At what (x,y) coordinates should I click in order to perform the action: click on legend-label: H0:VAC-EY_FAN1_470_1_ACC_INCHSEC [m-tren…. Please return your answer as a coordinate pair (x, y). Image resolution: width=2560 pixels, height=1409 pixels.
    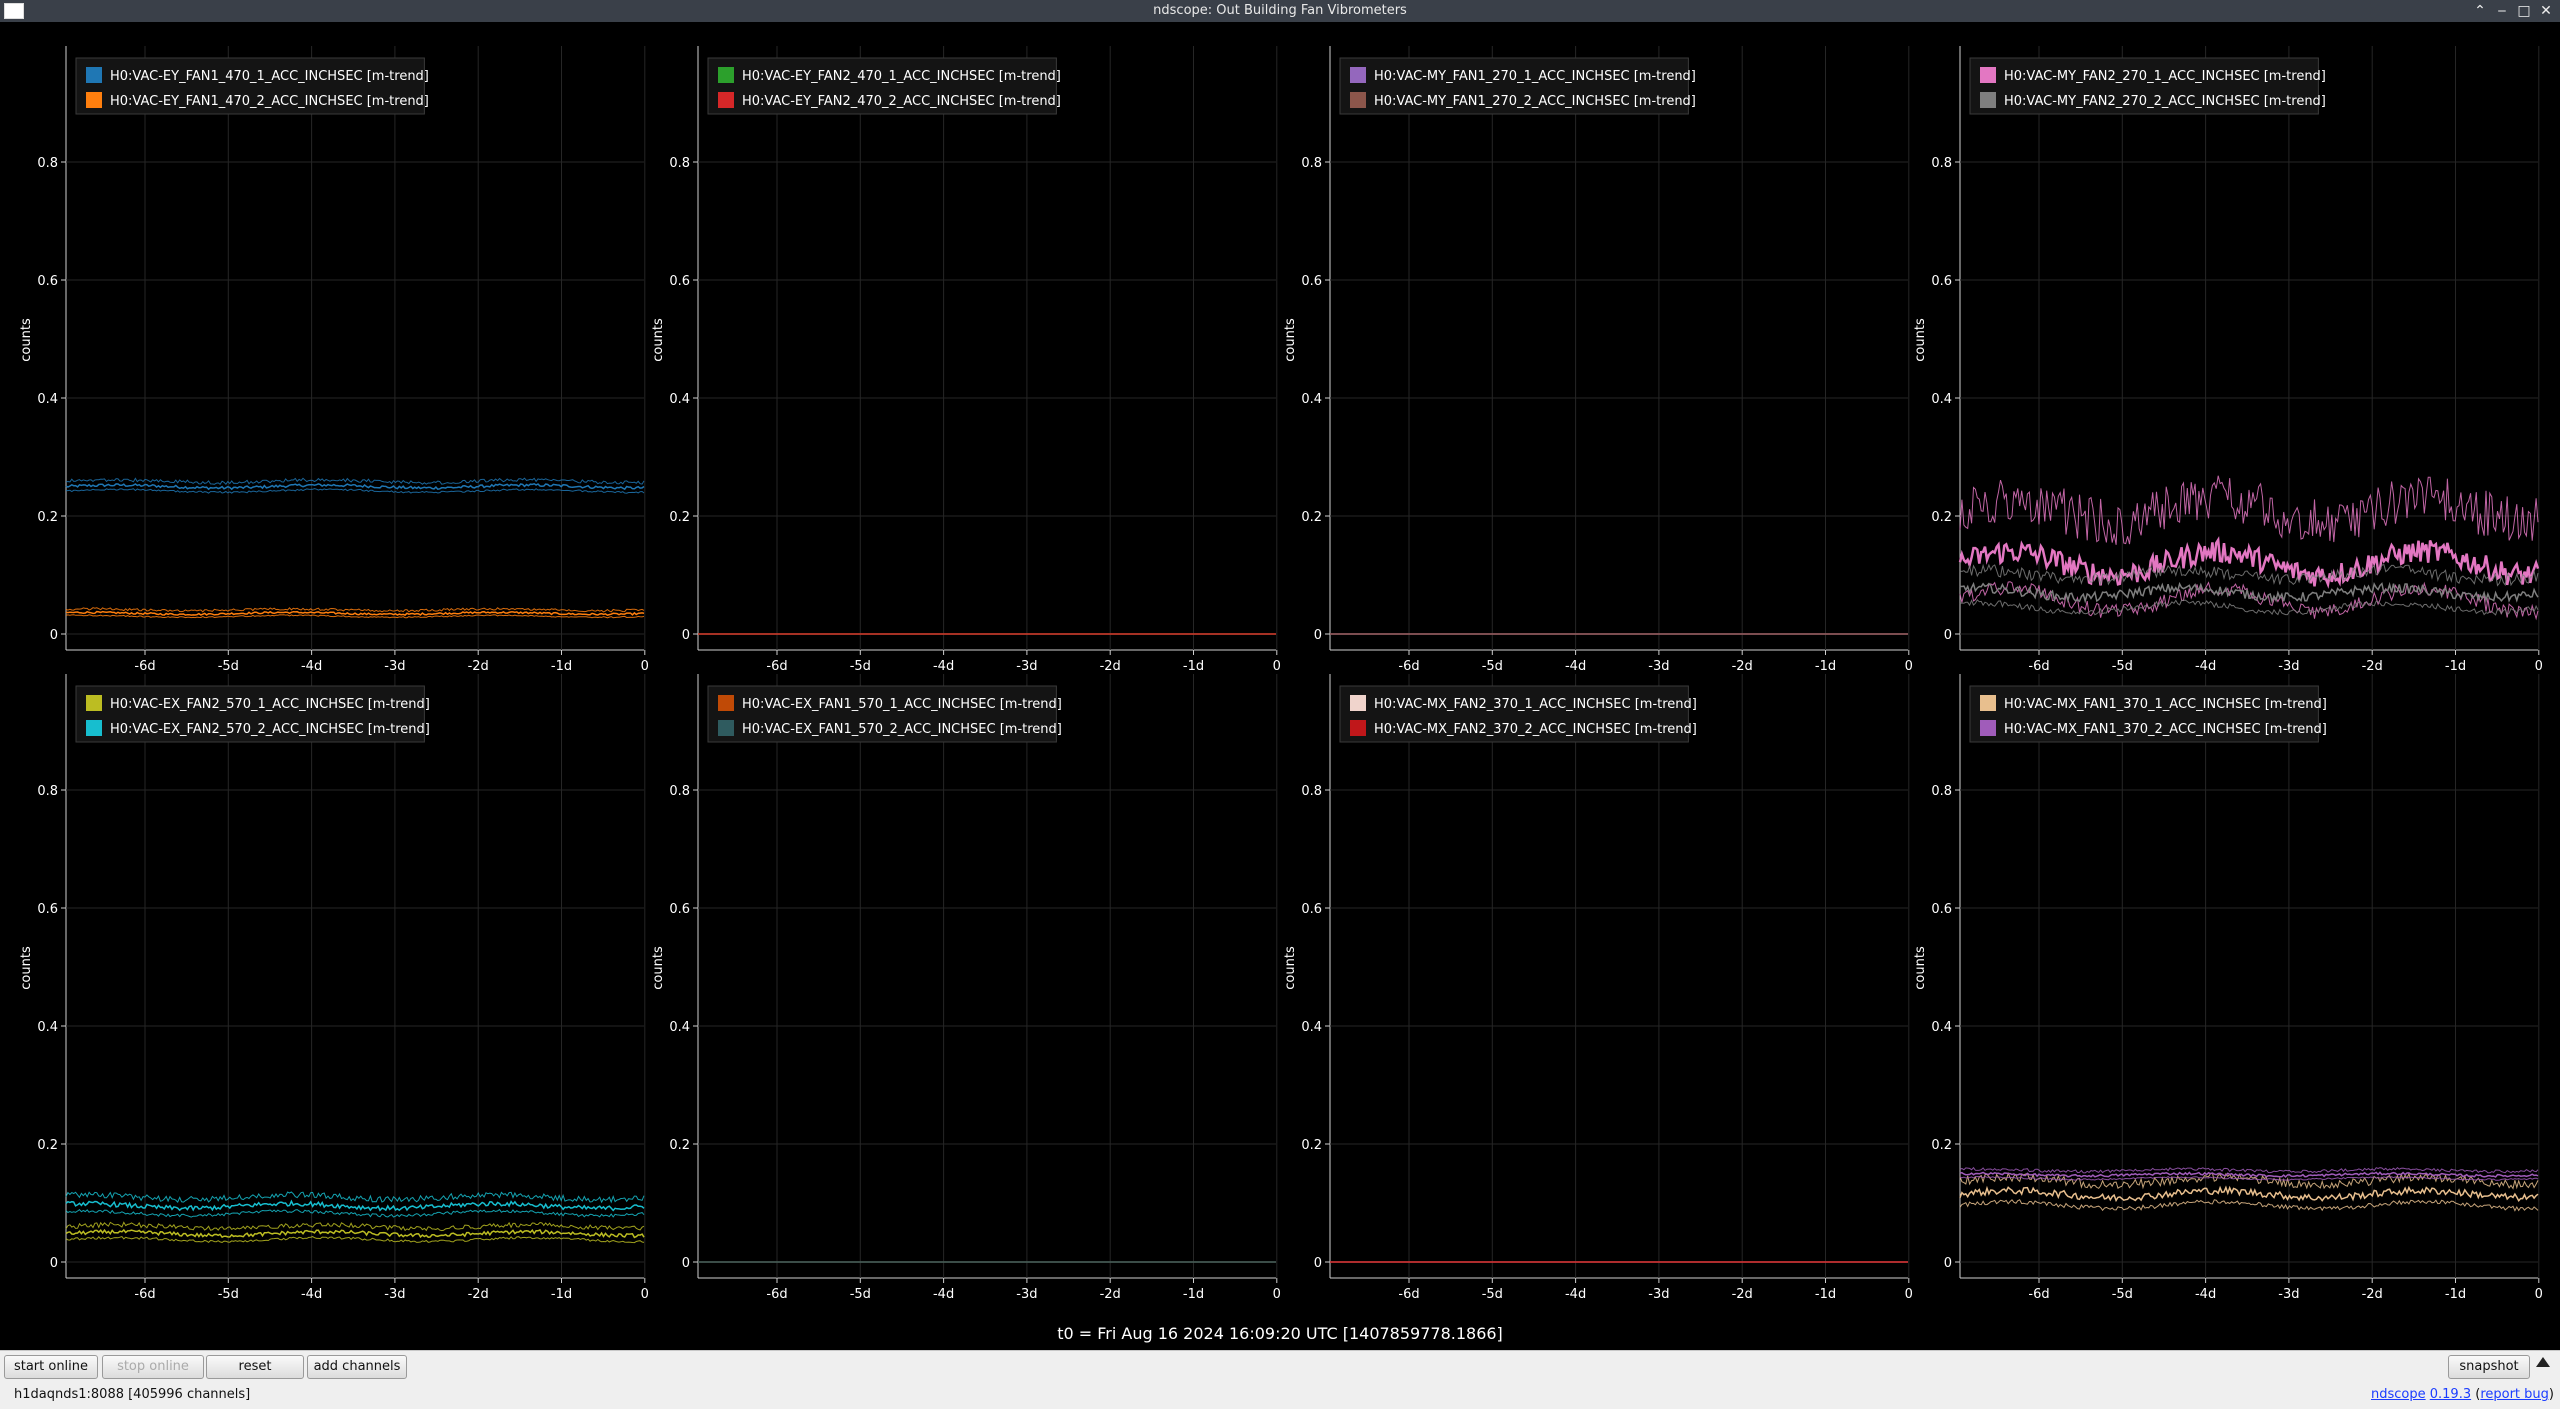
    Looking at the image, I should click on (269, 76).